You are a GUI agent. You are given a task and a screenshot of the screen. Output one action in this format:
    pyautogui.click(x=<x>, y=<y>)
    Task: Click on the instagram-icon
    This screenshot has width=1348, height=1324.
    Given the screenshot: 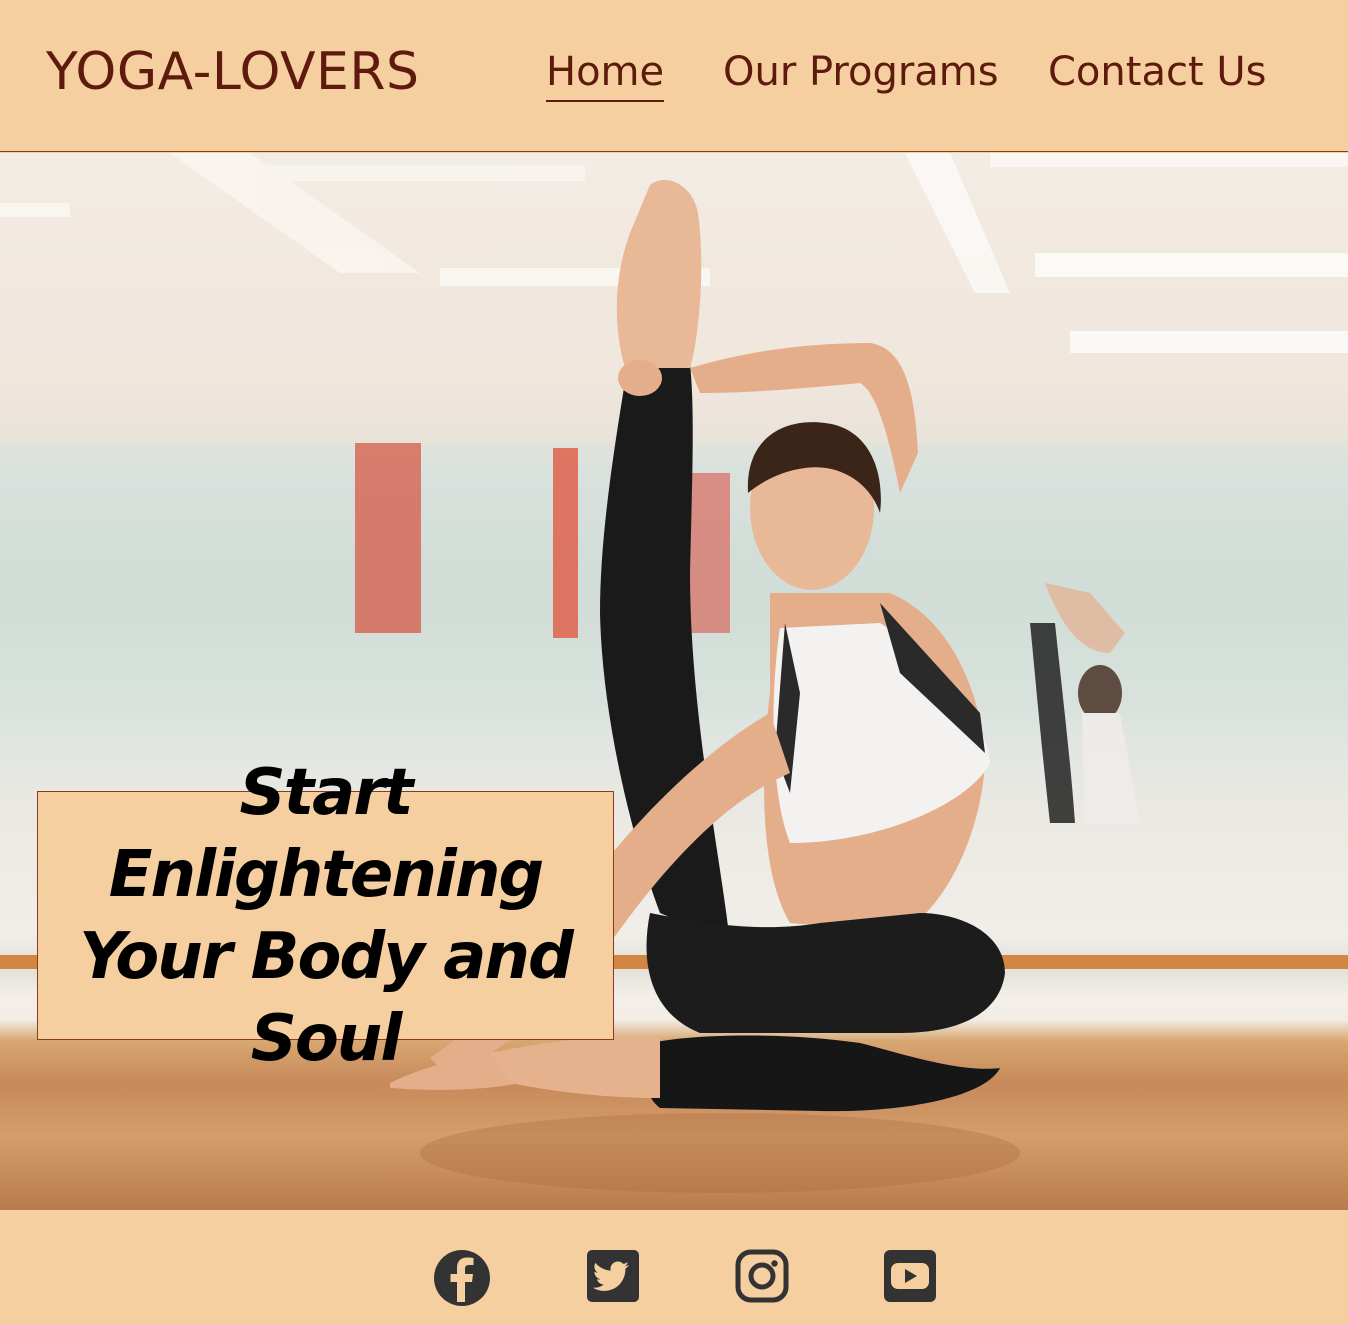 What is the action you would take?
    pyautogui.click(x=762, y=1278)
    